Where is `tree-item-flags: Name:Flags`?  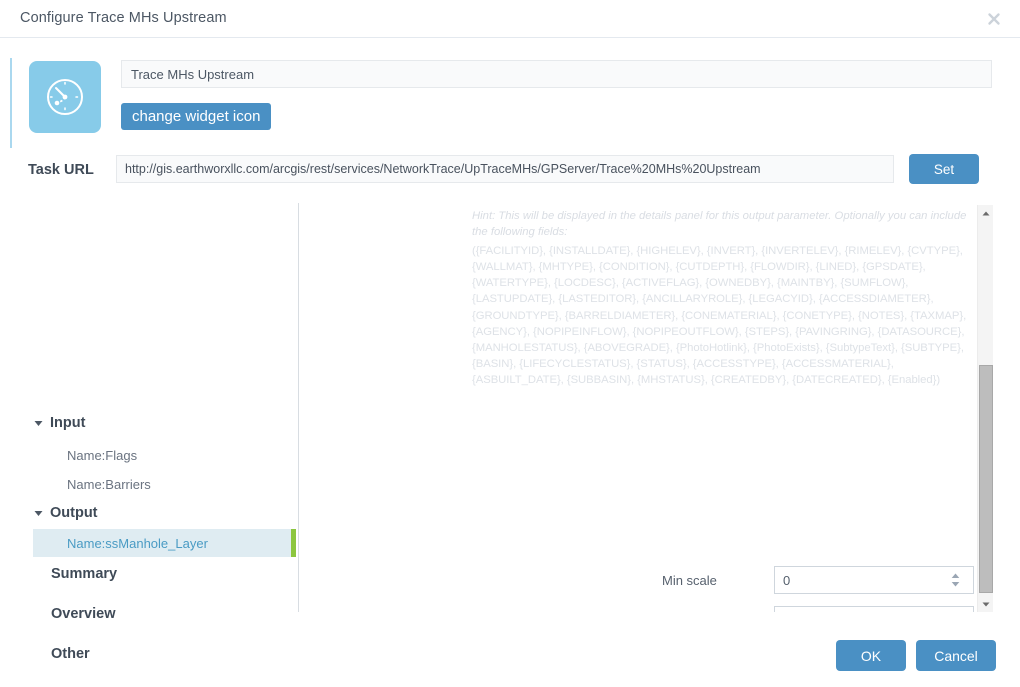 tree-item-flags: Name:Flags is located at coordinates (102, 455).